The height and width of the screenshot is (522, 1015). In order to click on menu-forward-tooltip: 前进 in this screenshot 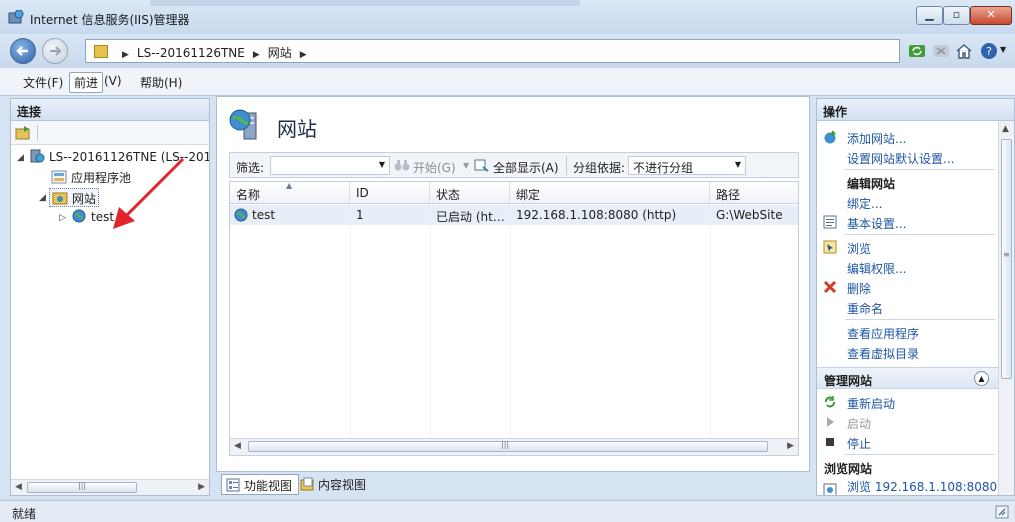, I will do `click(86, 82)`.